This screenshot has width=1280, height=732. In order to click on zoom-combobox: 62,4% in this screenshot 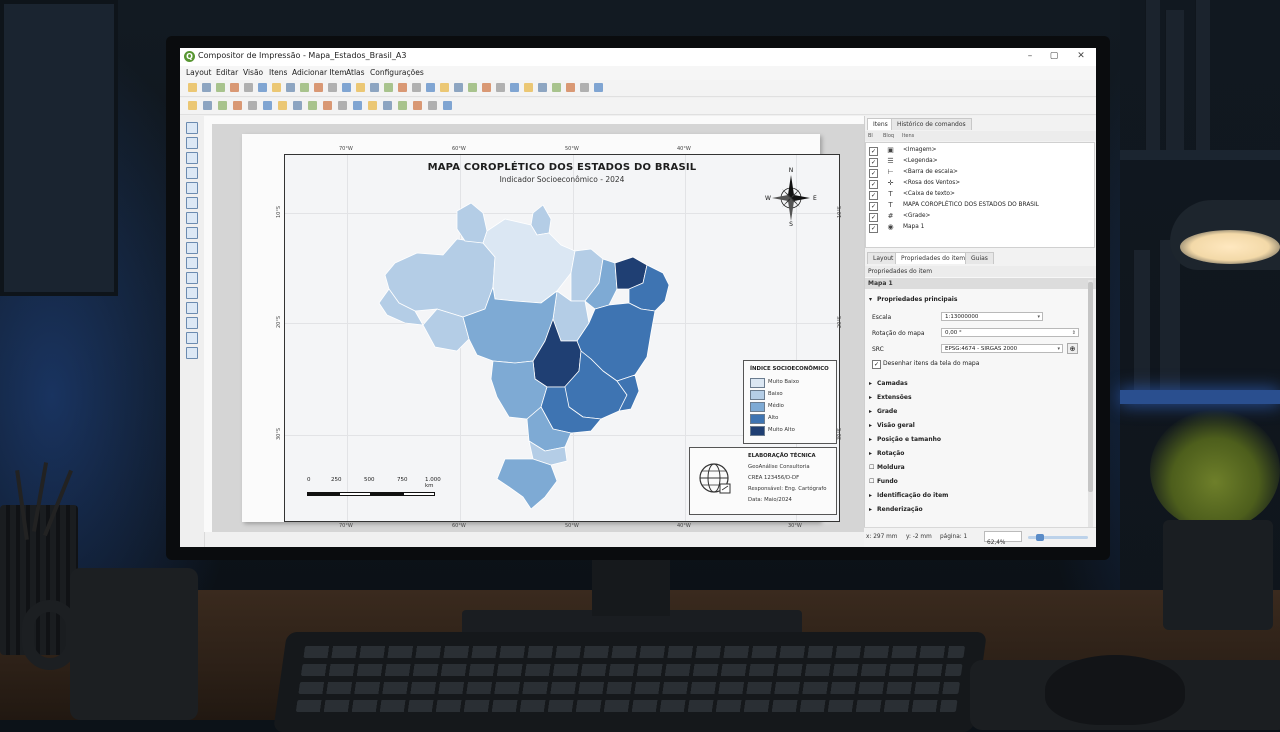, I will do `click(1003, 538)`.